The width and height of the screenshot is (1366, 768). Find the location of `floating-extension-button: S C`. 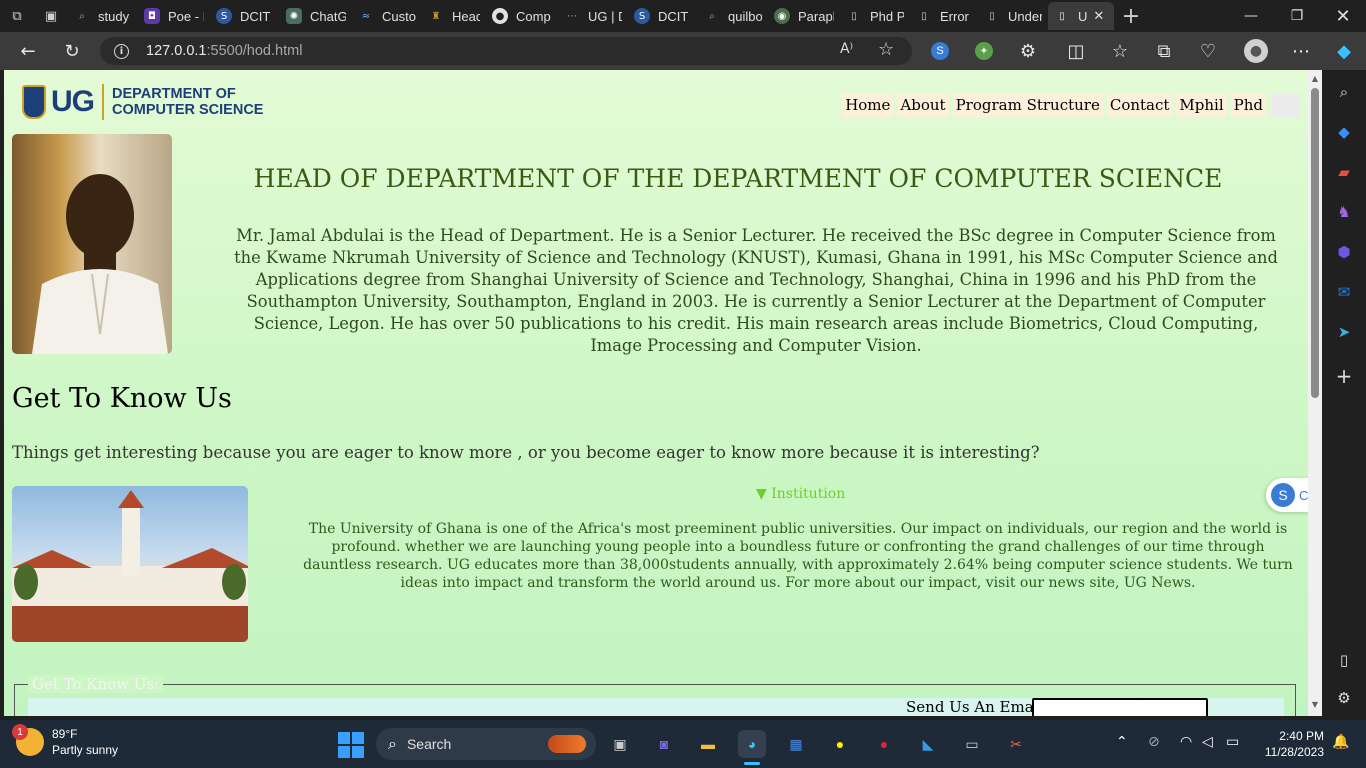

floating-extension-button: S C is located at coordinates (1287, 495).